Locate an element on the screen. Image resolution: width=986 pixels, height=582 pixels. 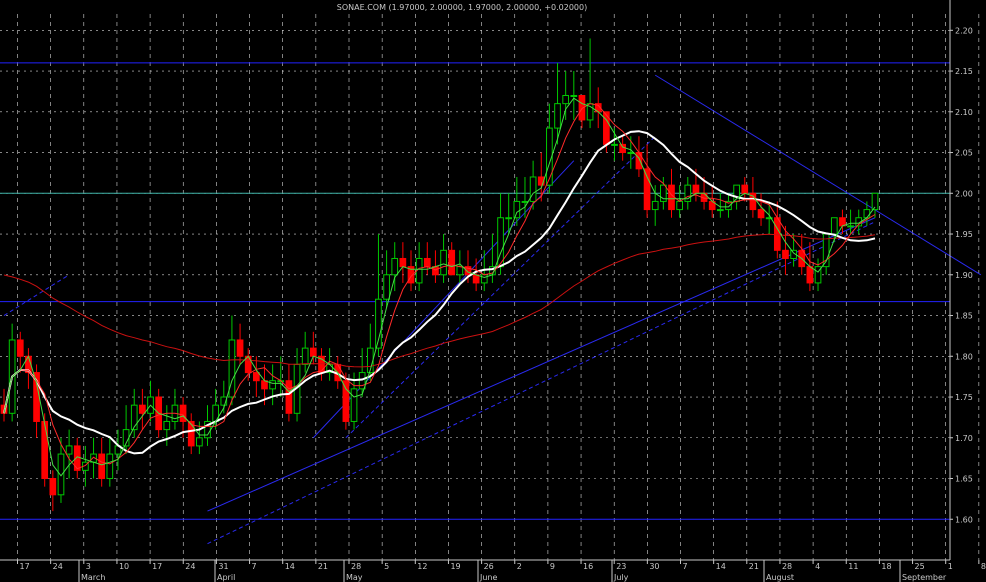
x-day-label: 16 is located at coordinates (588, 566).